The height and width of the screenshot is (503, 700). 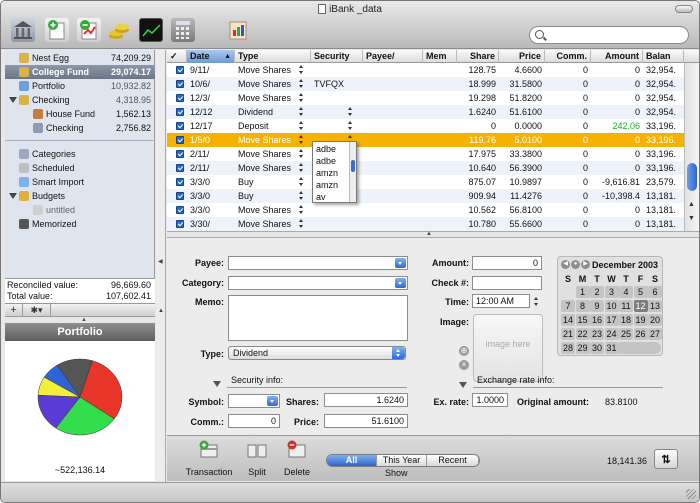 I want to click on new-transaction-icon, so click(x=209, y=451).